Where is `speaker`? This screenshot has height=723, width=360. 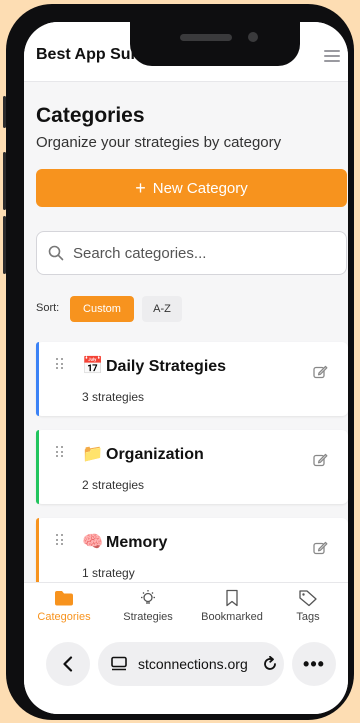
speaker is located at coordinates (206, 37).